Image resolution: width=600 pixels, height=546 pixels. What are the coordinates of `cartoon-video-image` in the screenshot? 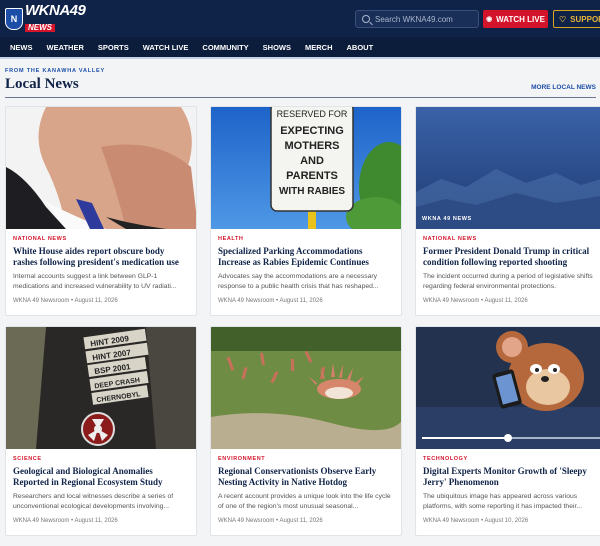 It's located at (508, 388).